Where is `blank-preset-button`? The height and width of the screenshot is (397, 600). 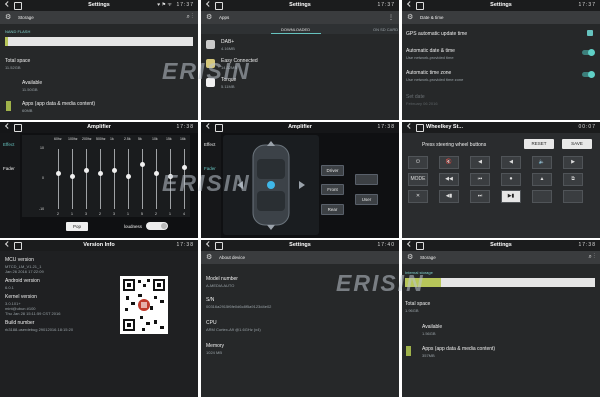 blank-preset-button is located at coordinates (366, 179).